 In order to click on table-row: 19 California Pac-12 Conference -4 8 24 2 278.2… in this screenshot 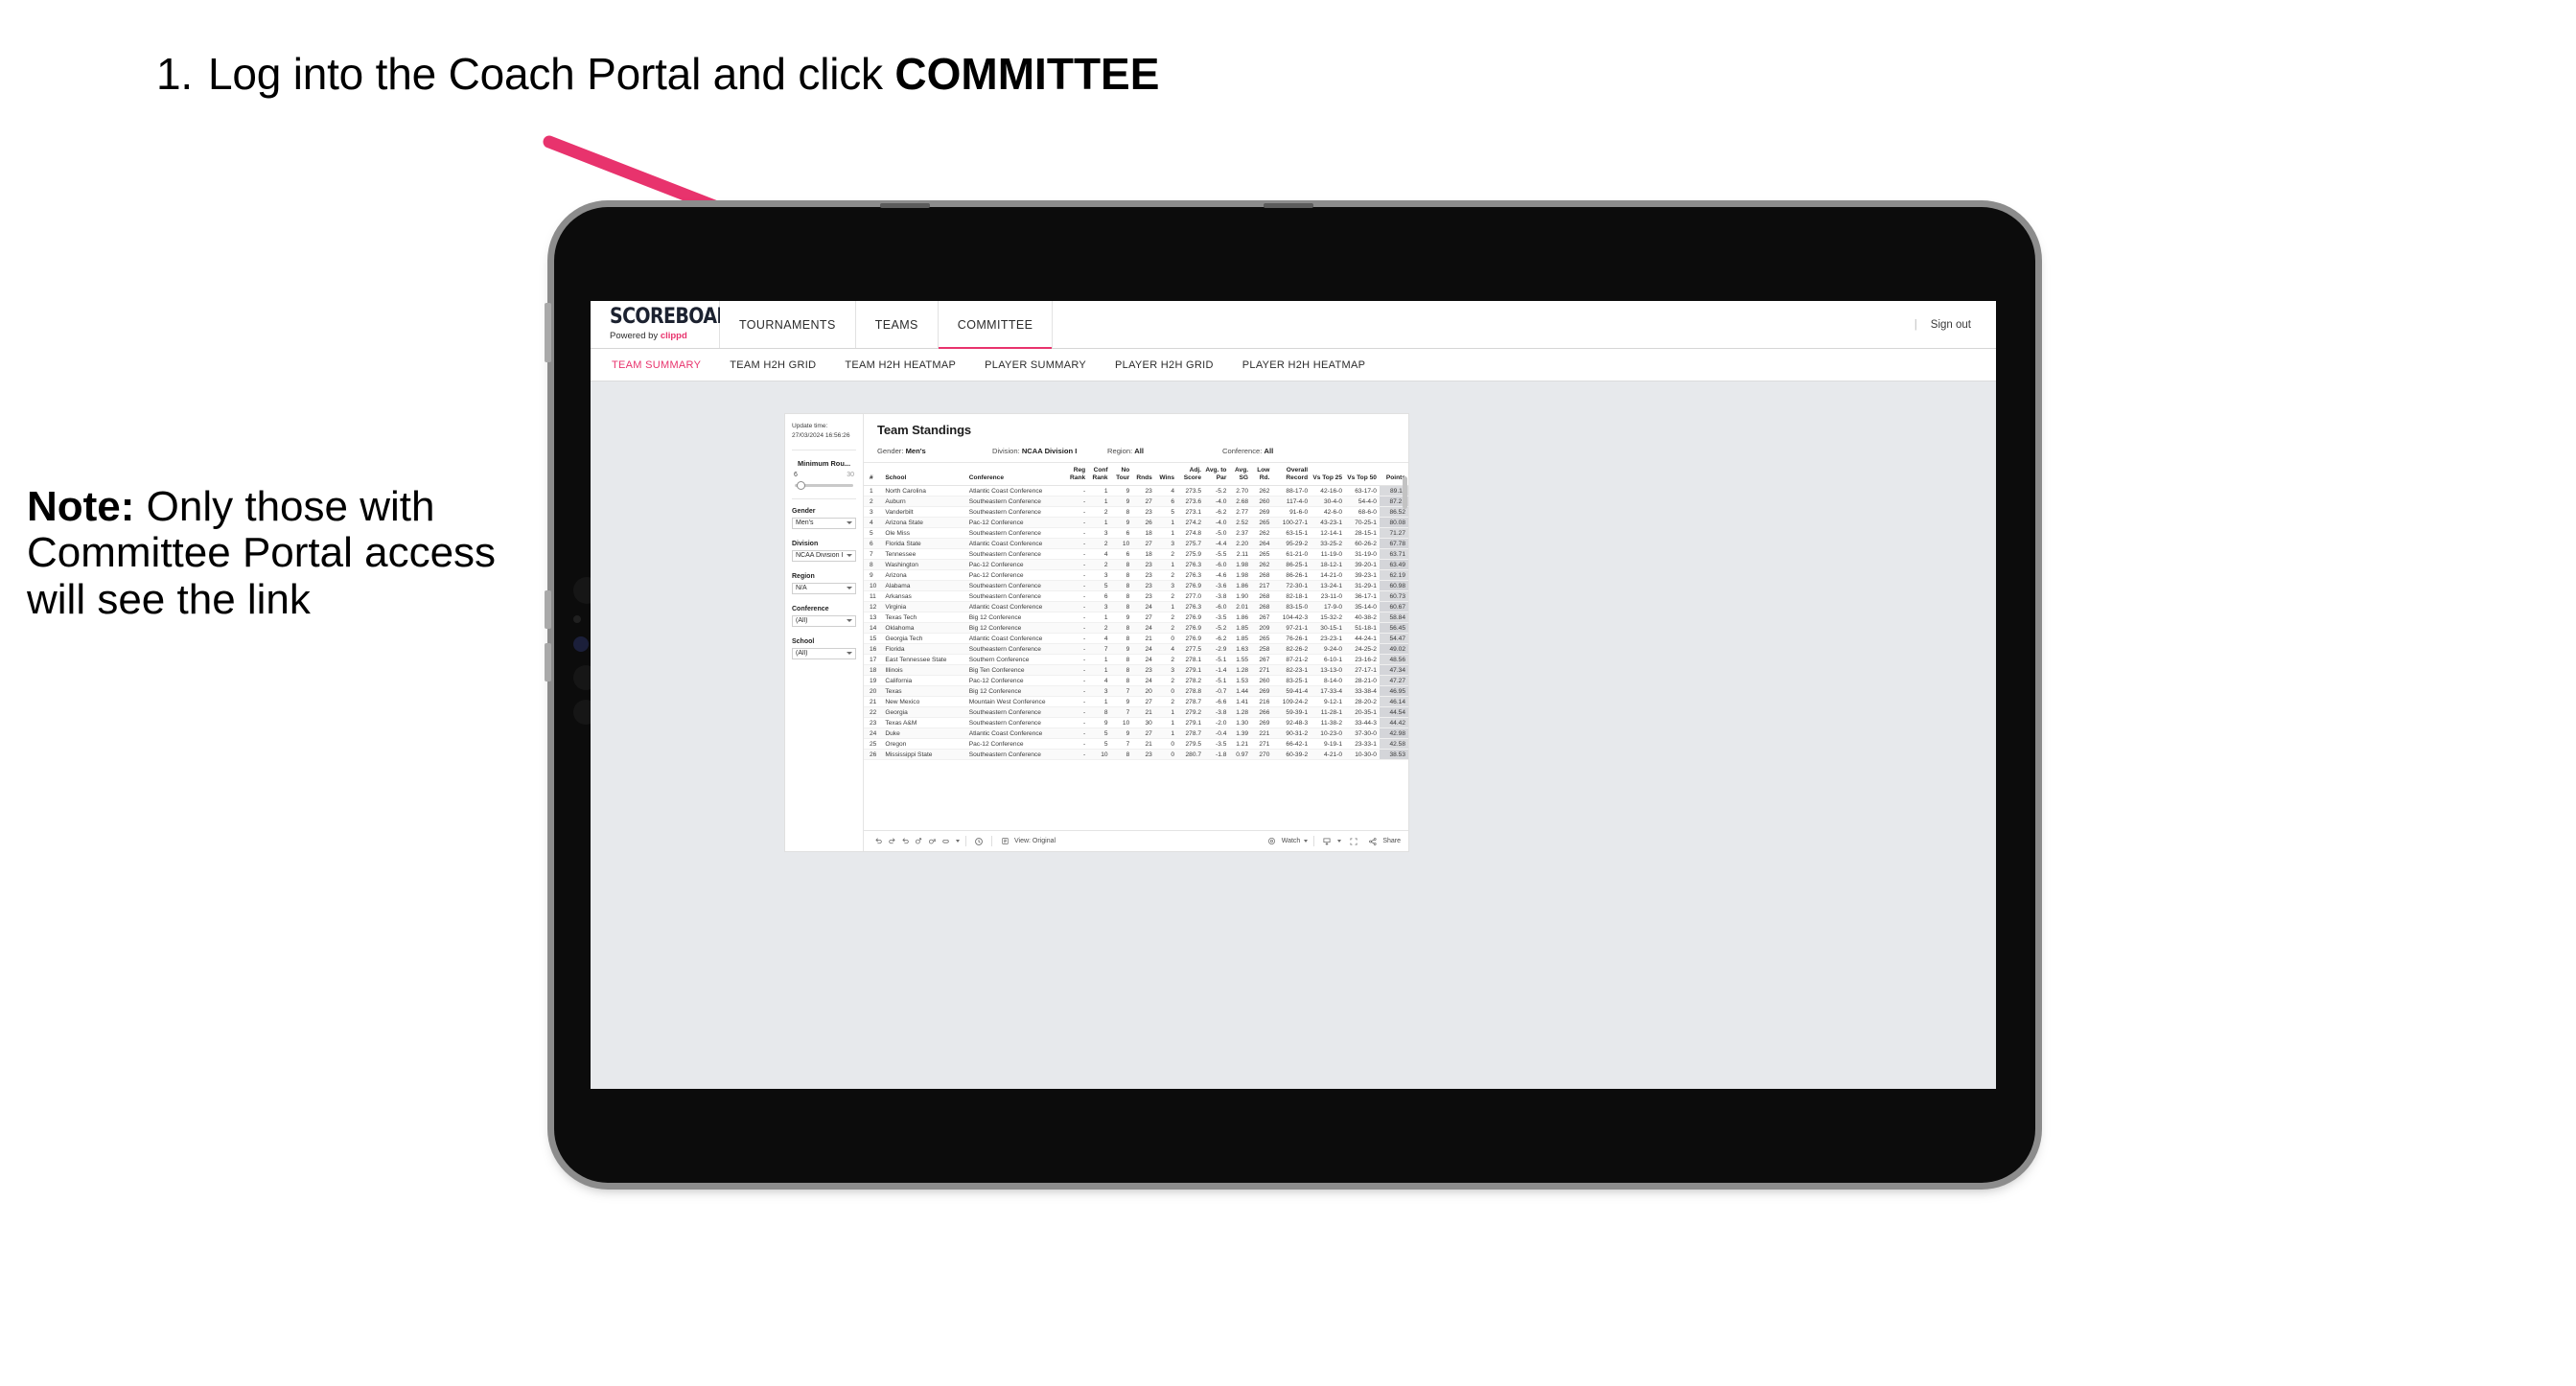, I will do `click(1136, 681)`.